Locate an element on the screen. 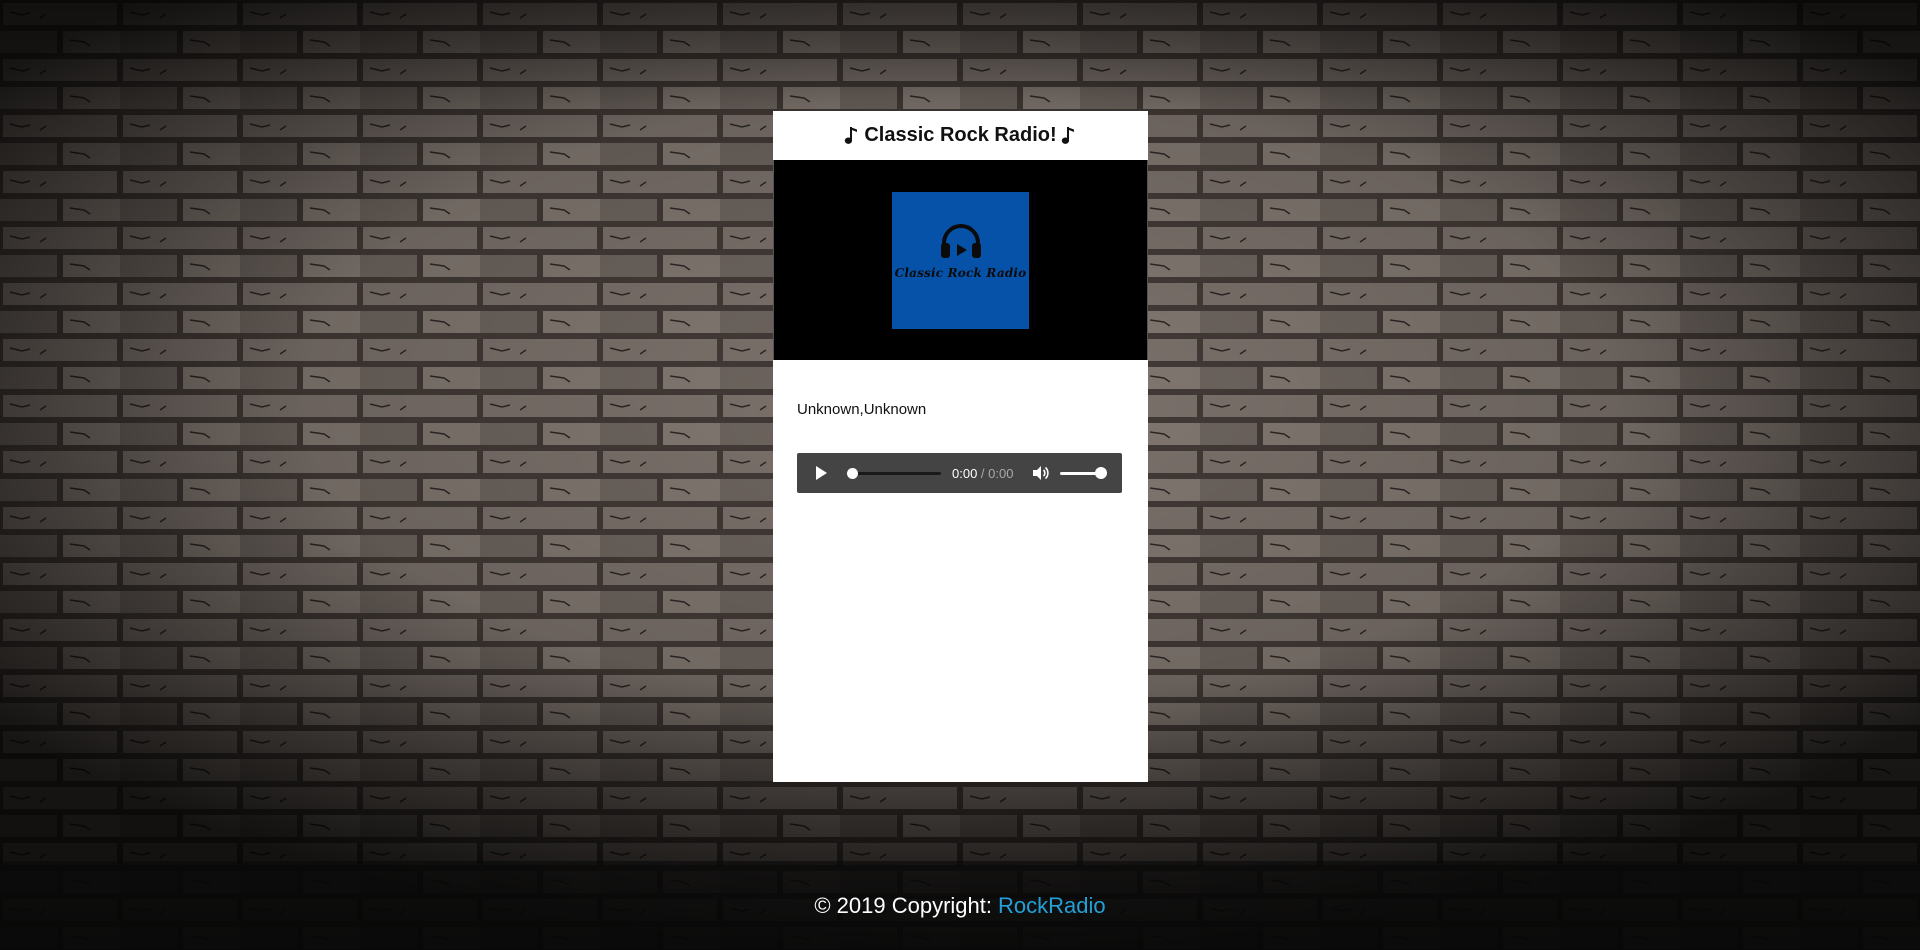  rockradio-link: RockRadio is located at coordinates (1052, 906).